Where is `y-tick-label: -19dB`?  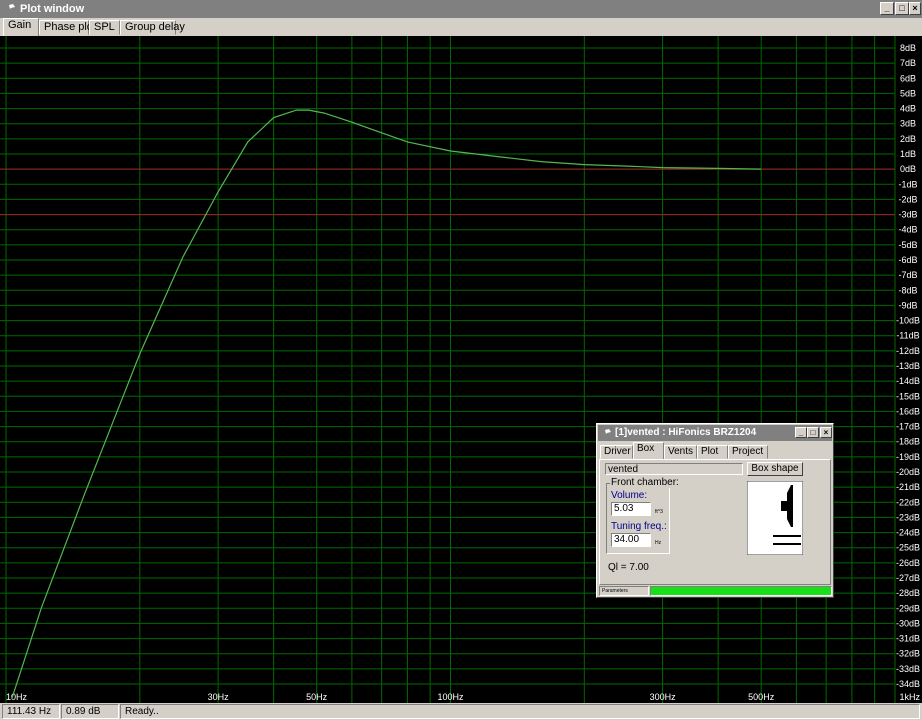
y-tick-label: -19dB is located at coordinates (908, 457).